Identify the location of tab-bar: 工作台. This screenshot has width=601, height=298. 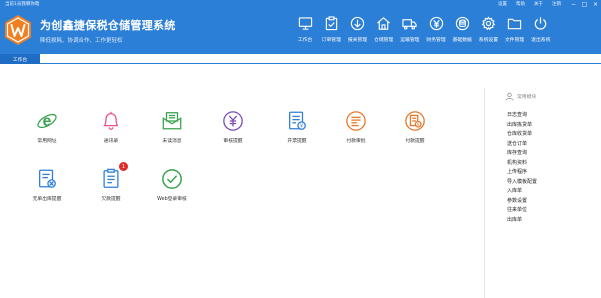
(300, 59).